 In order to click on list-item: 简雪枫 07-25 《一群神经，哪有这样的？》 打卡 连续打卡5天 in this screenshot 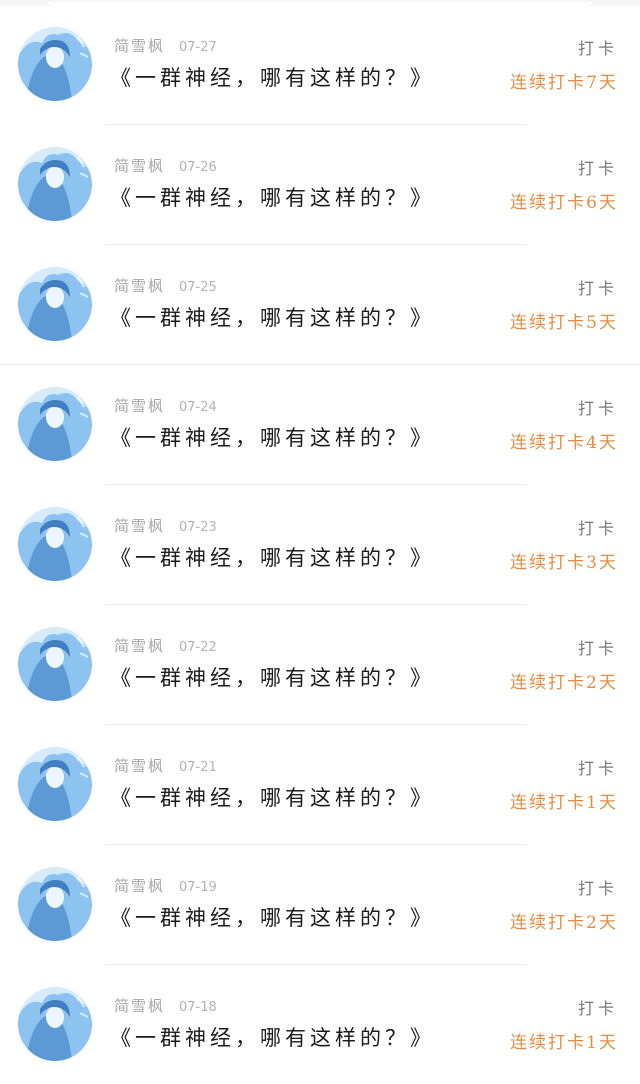, I will do `click(320, 302)`.